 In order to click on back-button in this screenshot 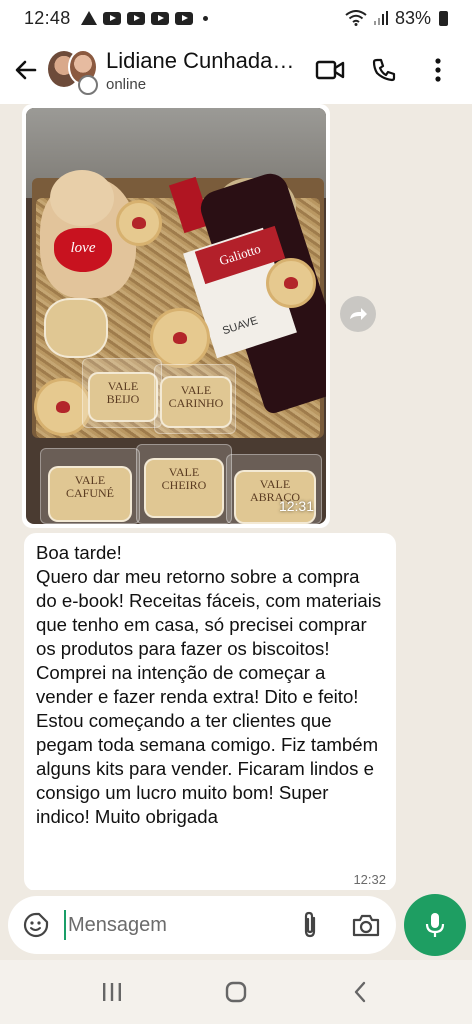, I will do `click(26, 70)`.